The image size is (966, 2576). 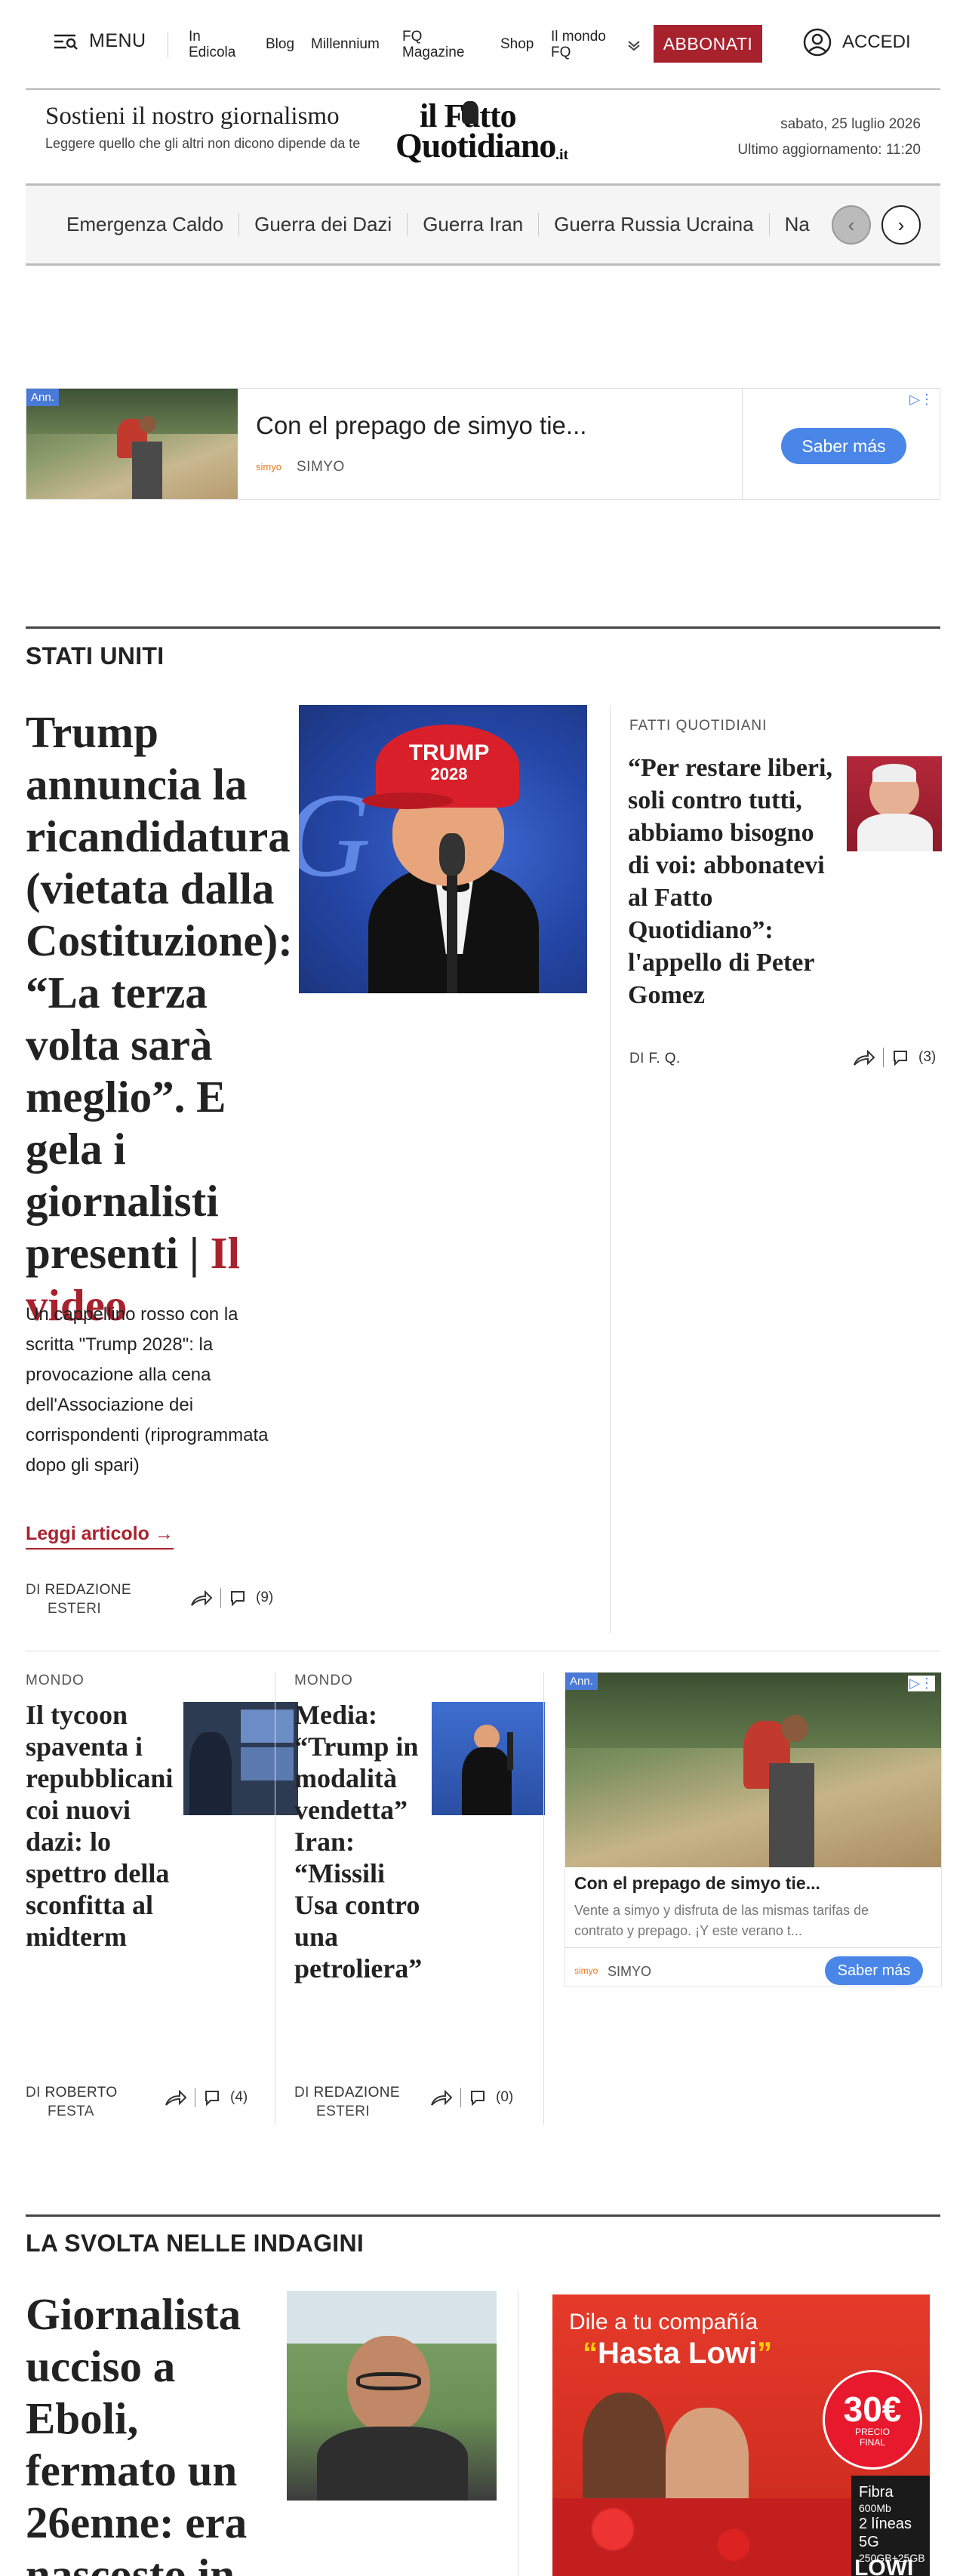 I want to click on ad-box-image: Ann. ▷⋮, so click(x=753, y=1770).